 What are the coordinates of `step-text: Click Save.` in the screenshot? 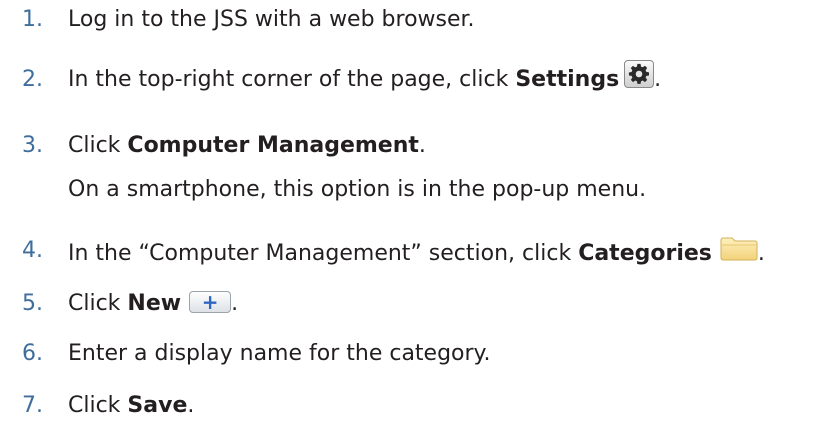 It's located at (131, 405).